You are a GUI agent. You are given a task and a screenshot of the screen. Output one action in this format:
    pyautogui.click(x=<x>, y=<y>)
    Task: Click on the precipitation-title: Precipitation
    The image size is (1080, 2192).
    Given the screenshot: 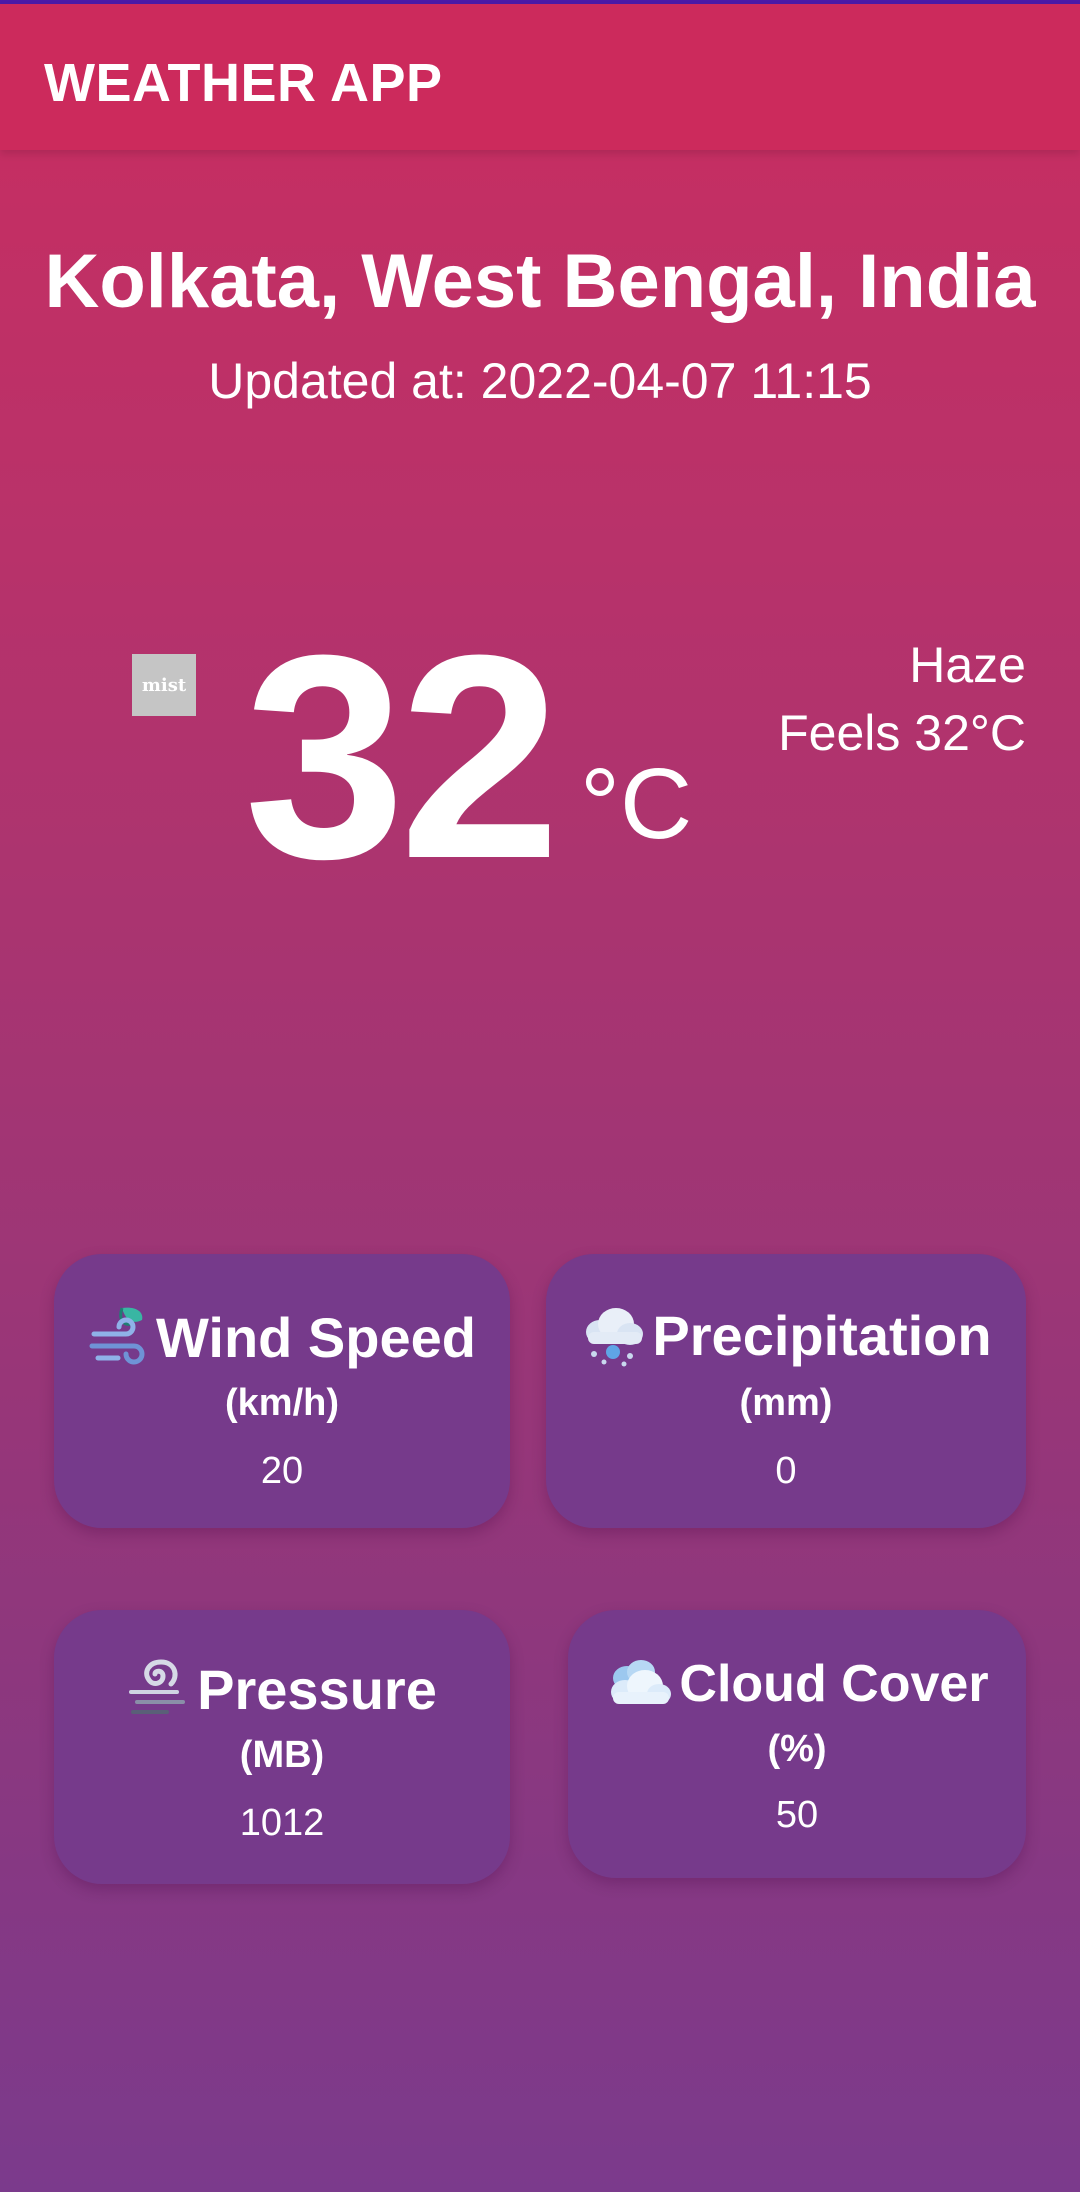 What is the action you would take?
    pyautogui.click(x=822, y=1335)
    